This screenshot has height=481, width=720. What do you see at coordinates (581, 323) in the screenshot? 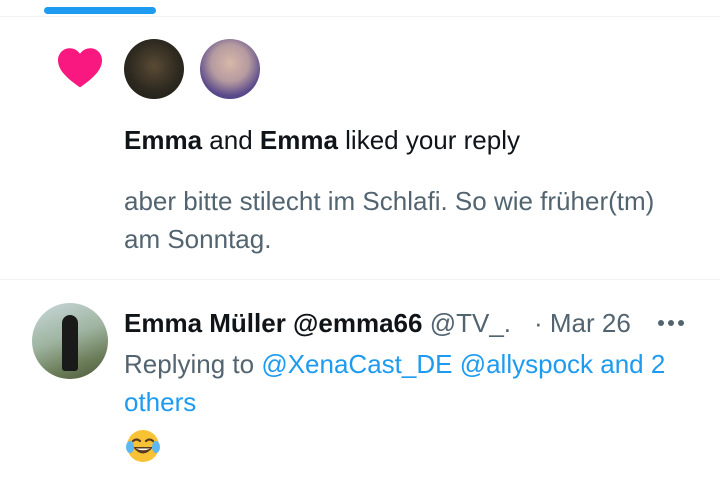
I see `reply-date: · Mar 26` at bounding box center [581, 323].